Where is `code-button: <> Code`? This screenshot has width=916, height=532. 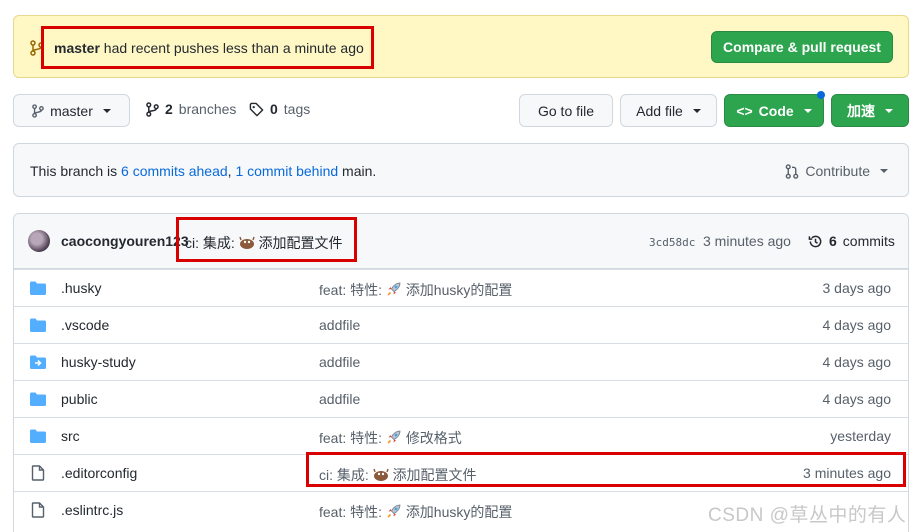
code-button: <> Code is located at coordinates (774, 110).